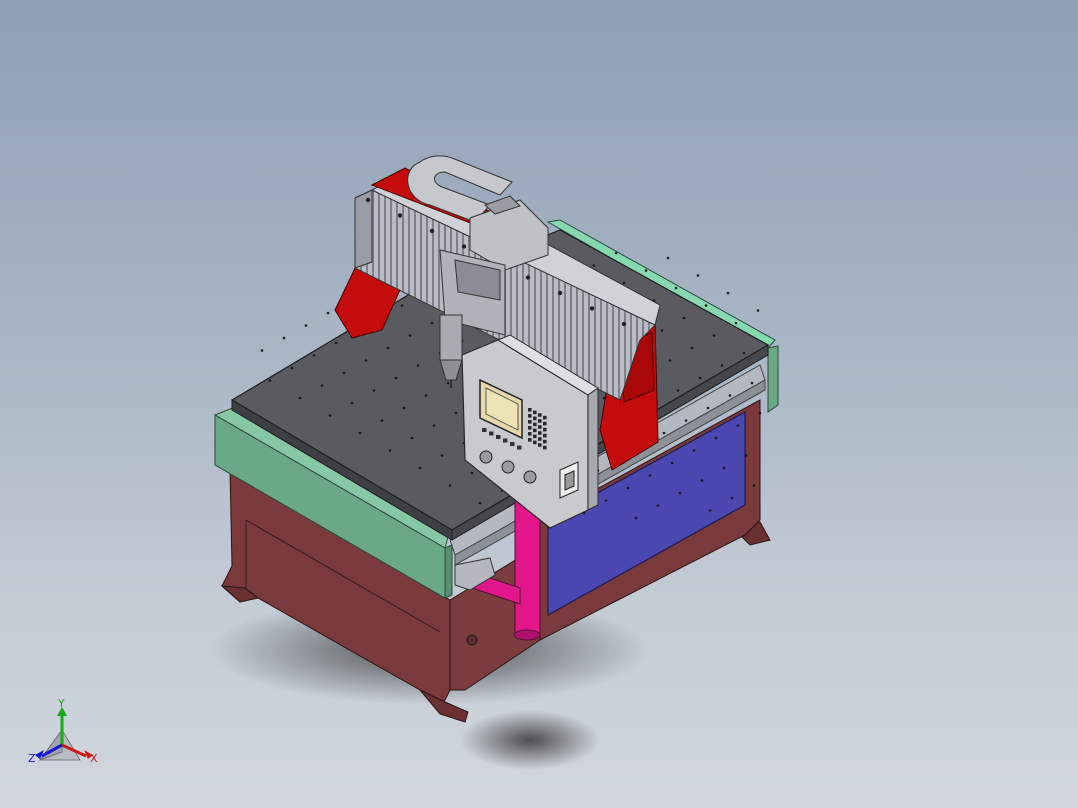  Describe the element at coordinates (63, 731) in the screenshot. I see `orientation-triad: Y X Z` at that location.